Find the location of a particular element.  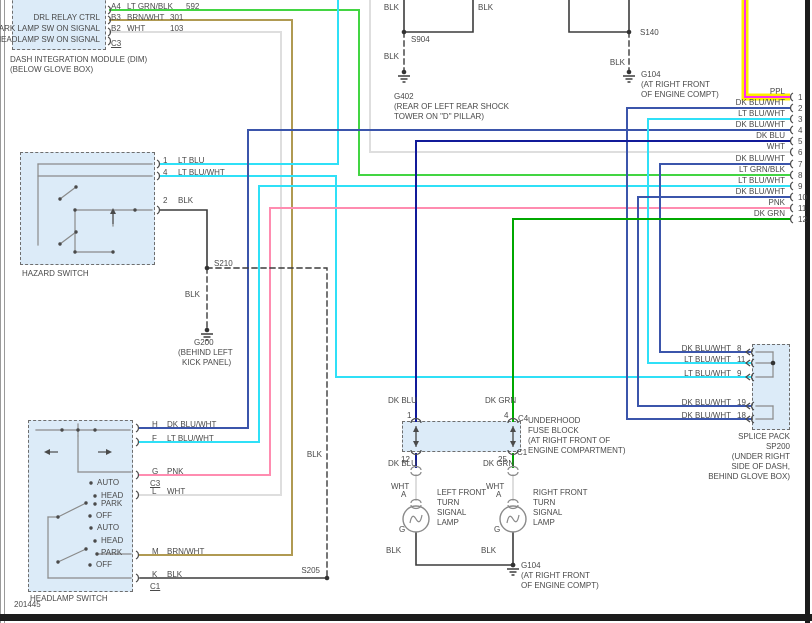

diagram-label: 103 is located at coordinates (177, 28).